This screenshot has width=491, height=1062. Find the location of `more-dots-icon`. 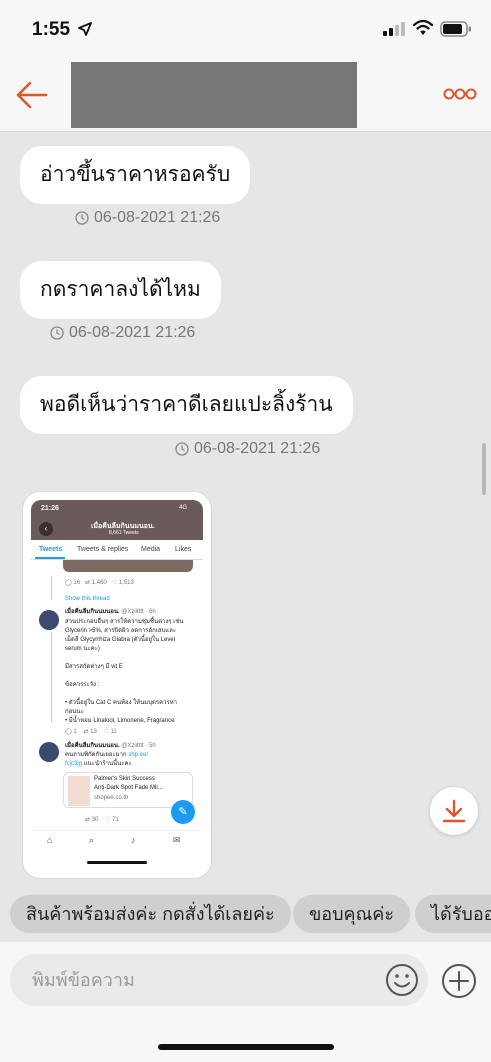

more-dots-icon is located at coordinates (460, 94).